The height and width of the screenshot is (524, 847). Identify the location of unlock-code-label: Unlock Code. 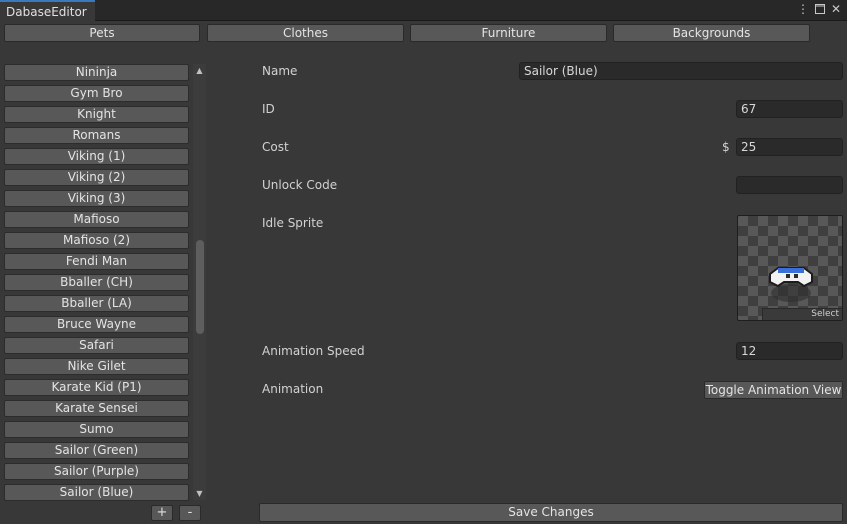
(300, 185).